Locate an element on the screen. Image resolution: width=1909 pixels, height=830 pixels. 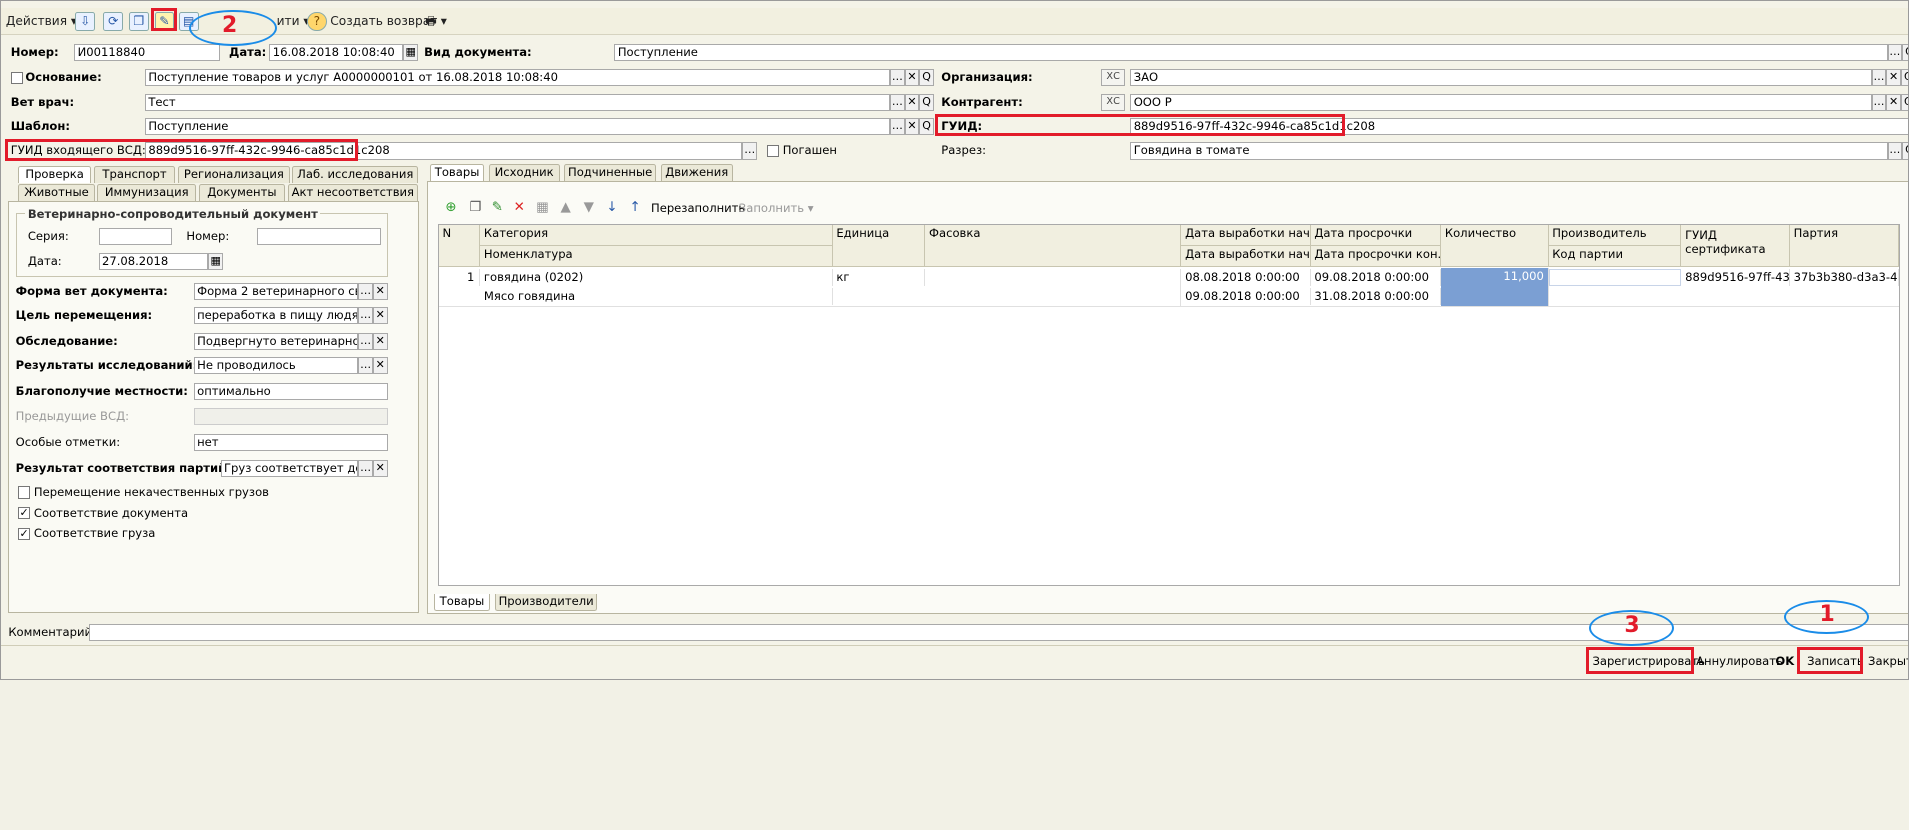
counterparty-xc-button: ХС is located at coordinates (1113, 102).